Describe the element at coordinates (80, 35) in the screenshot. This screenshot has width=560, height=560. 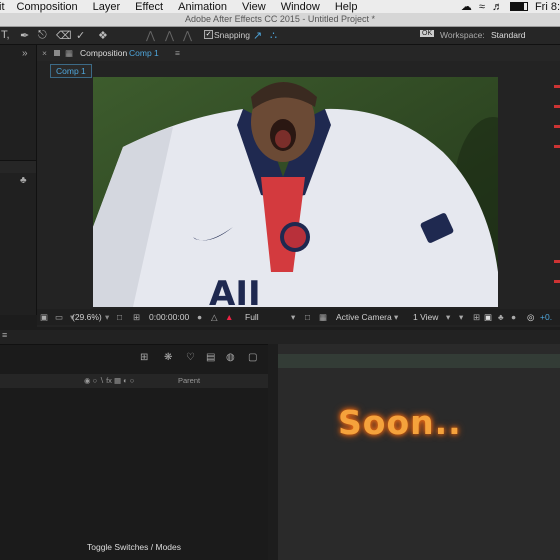
I see `roto-brush-icon: ✓` at that location.